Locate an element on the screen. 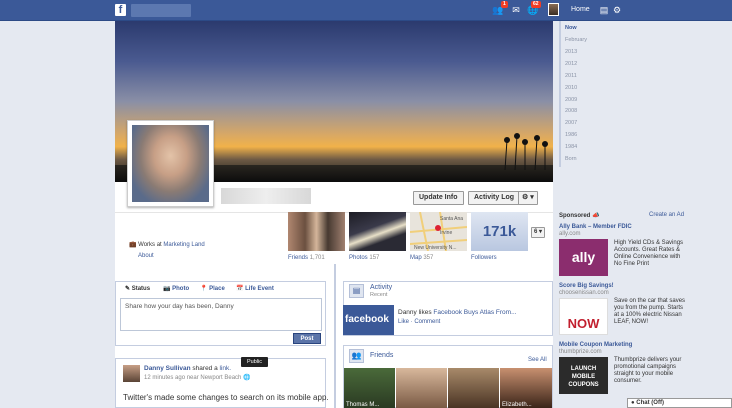  jump-2010: 2010 is located at coordinates (571, 88).